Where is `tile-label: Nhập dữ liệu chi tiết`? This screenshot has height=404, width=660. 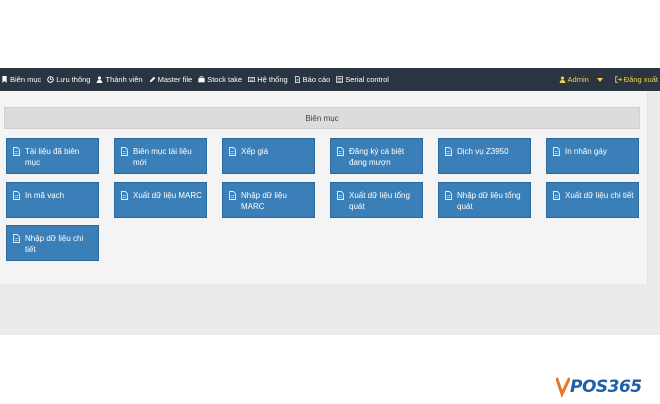
tile-label: Nhập dữ liệu chi tiết is located at coordinates (54, 244).